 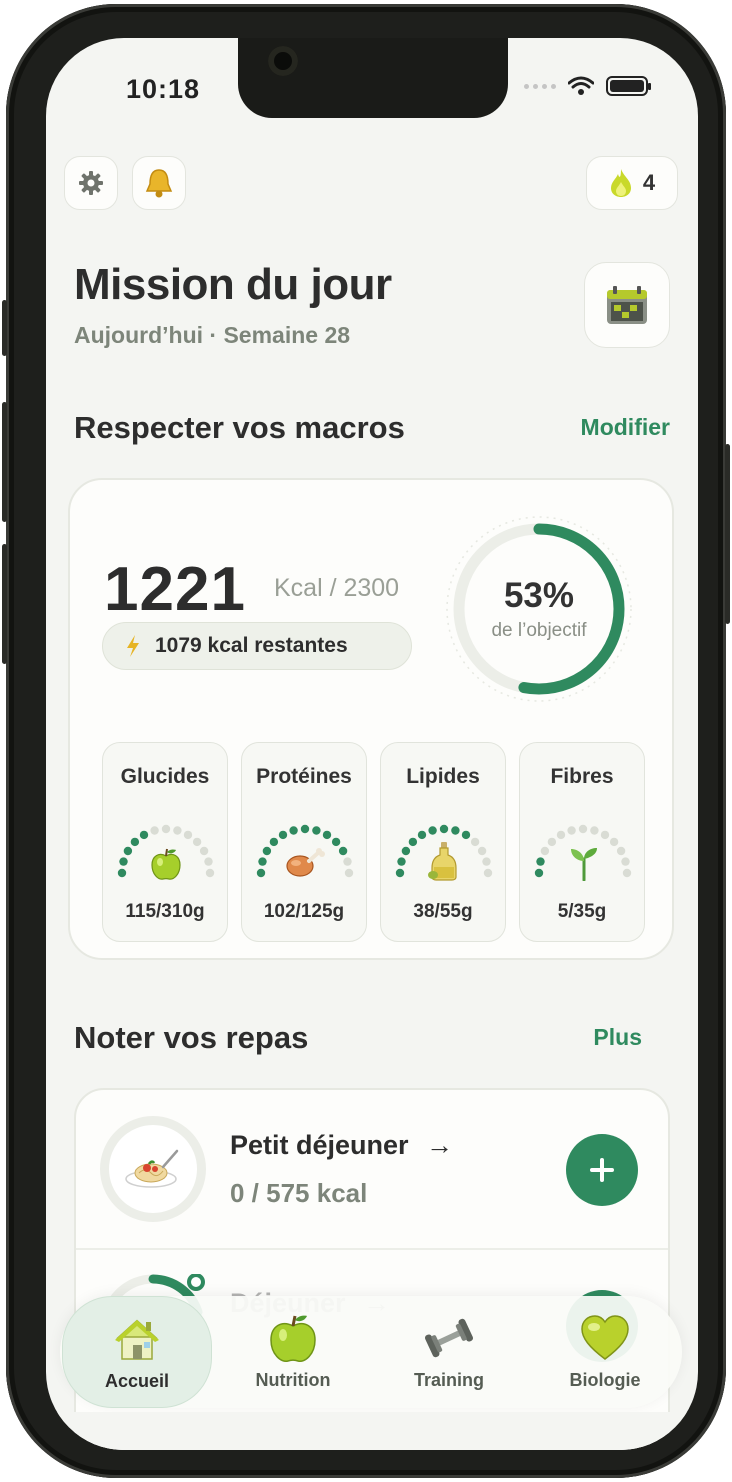 I want to click on chicken-leg-icon, so click(x=305, y=862).